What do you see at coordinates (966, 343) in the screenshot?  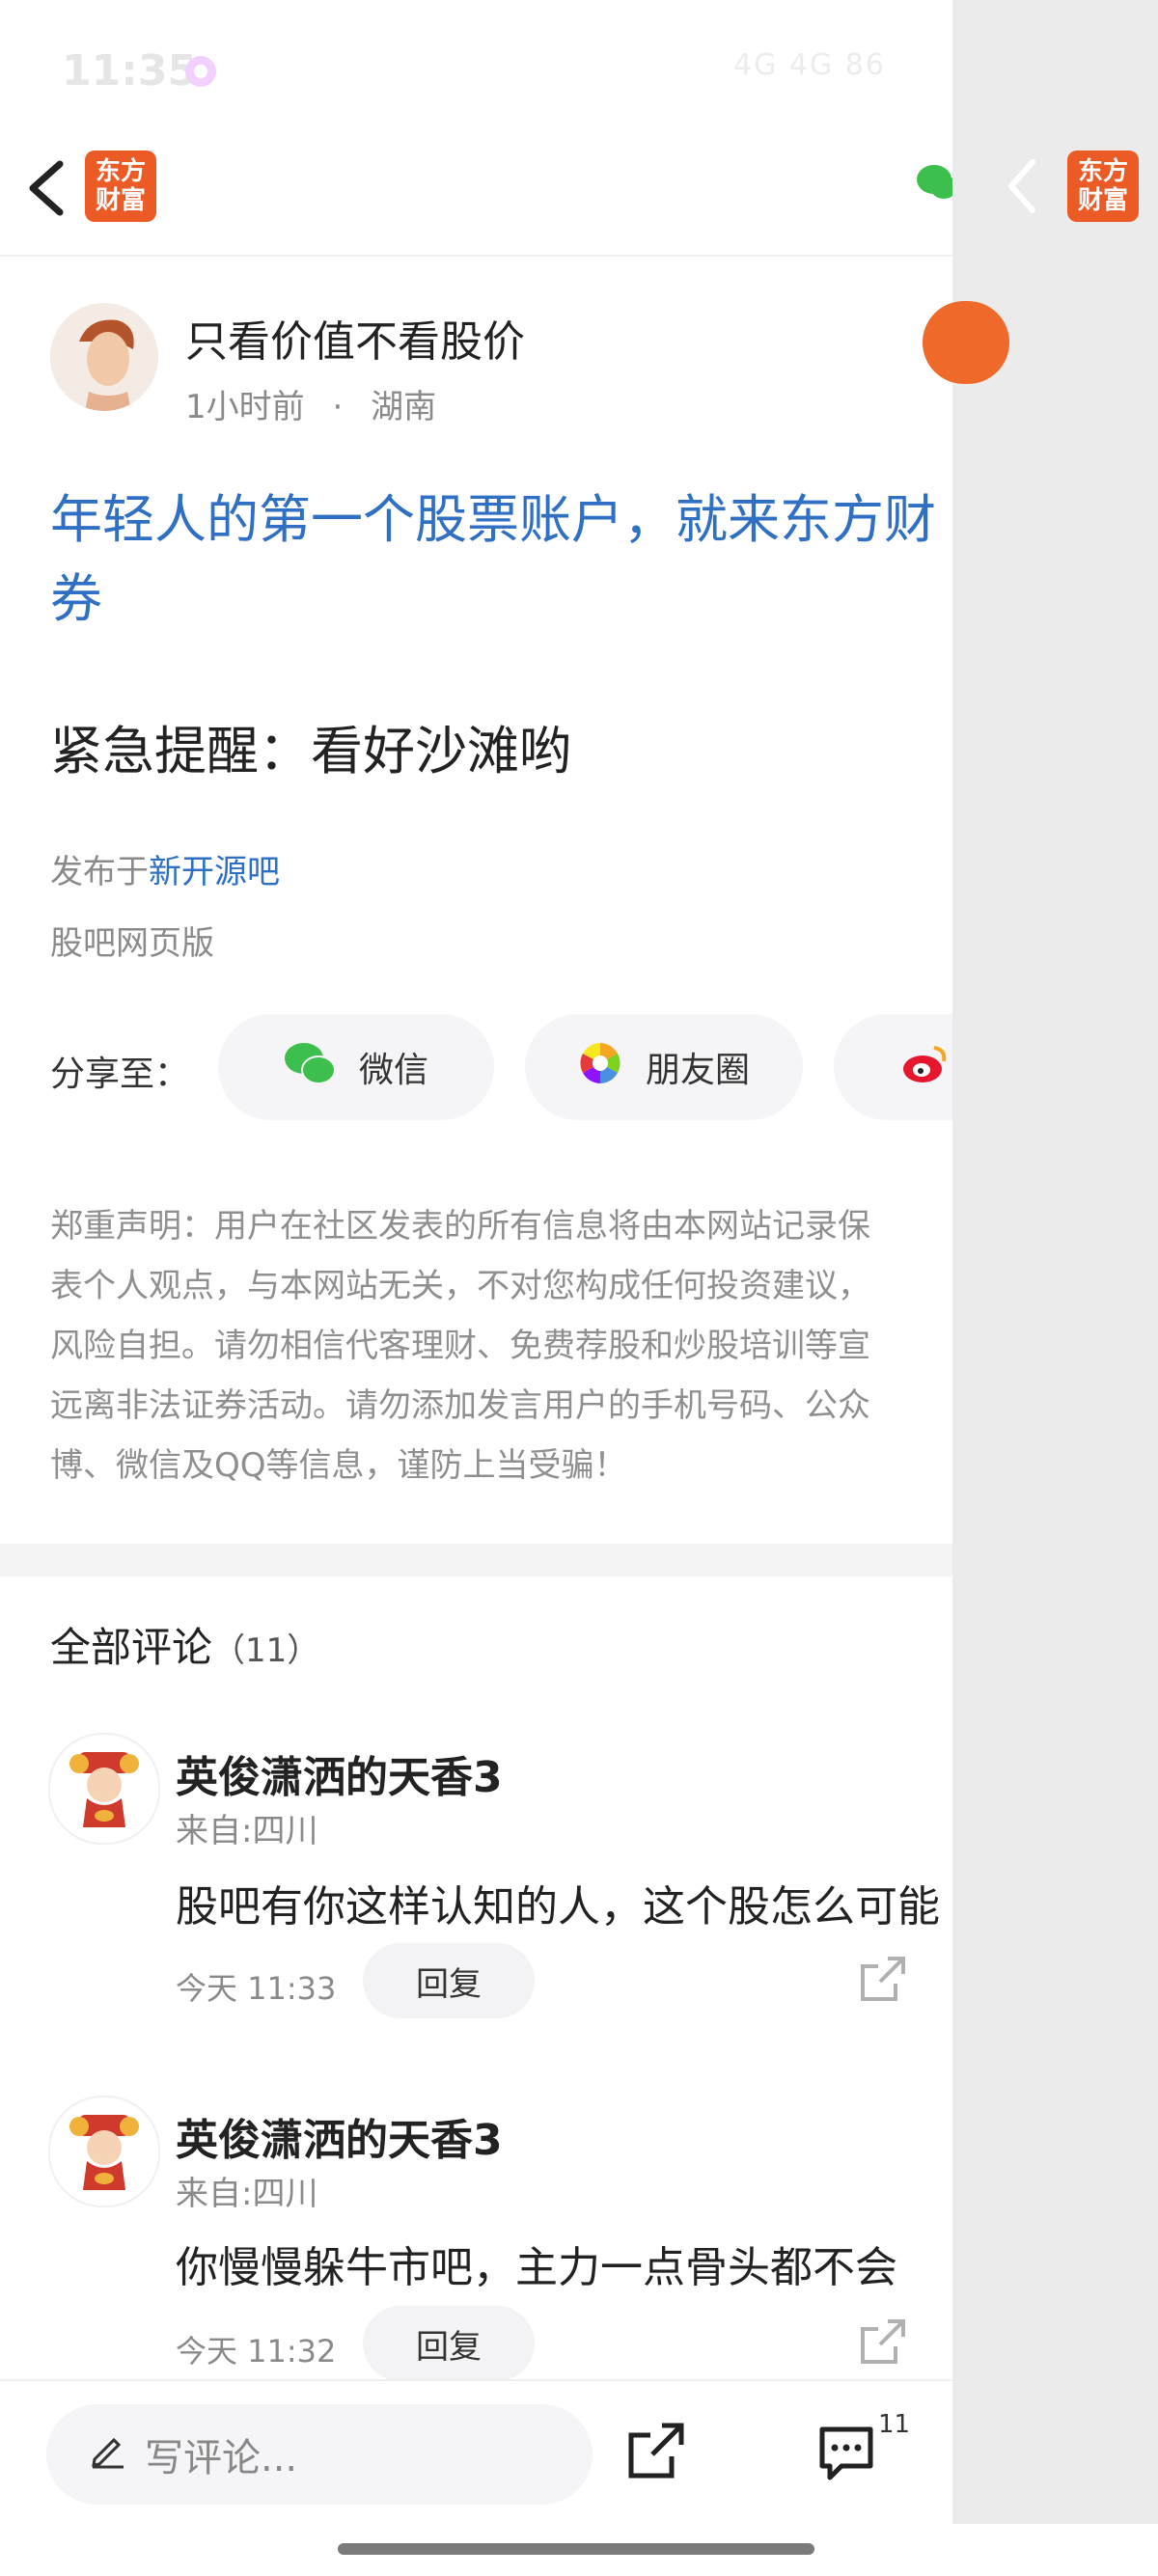 I see `follow-button` at bounding box center [966, 343].